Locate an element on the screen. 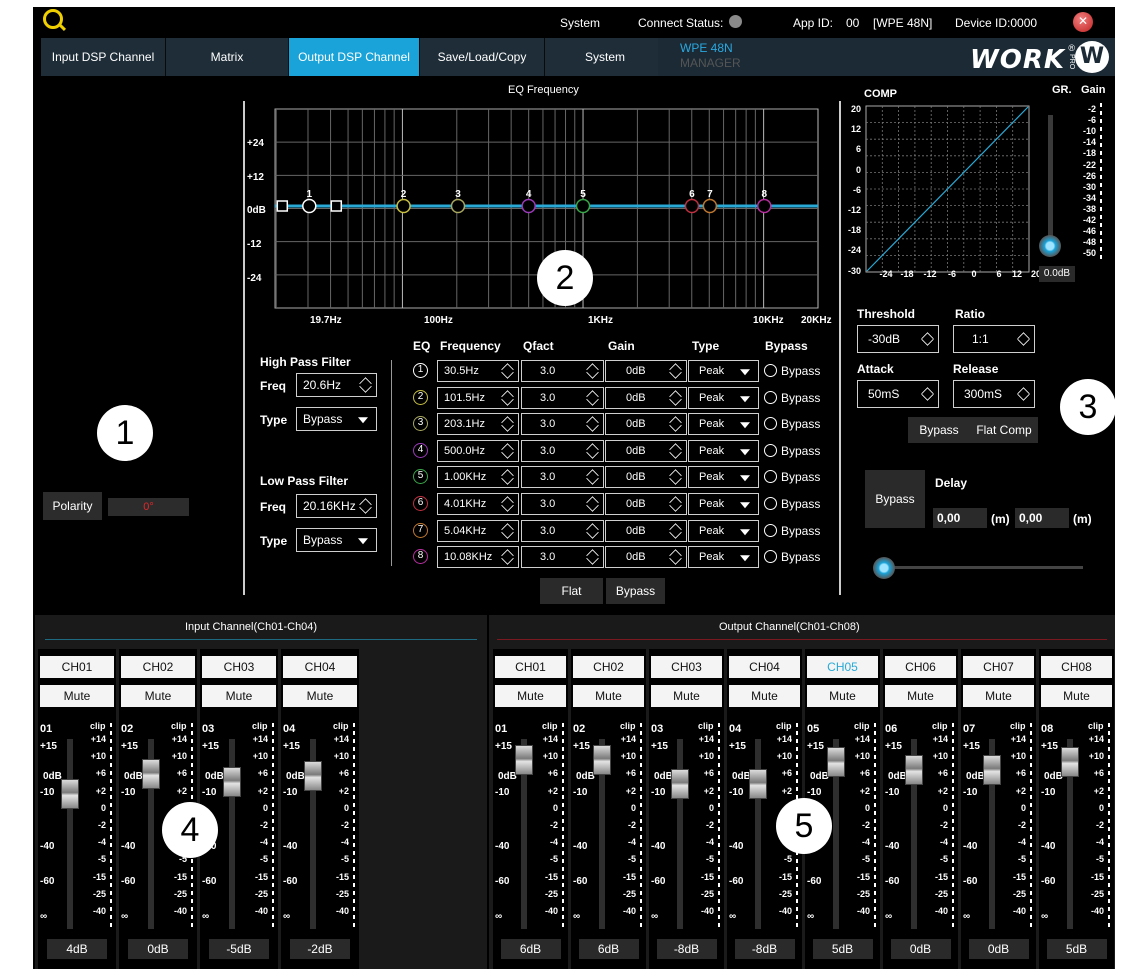  search-icon is located at coordinates (53, 19).